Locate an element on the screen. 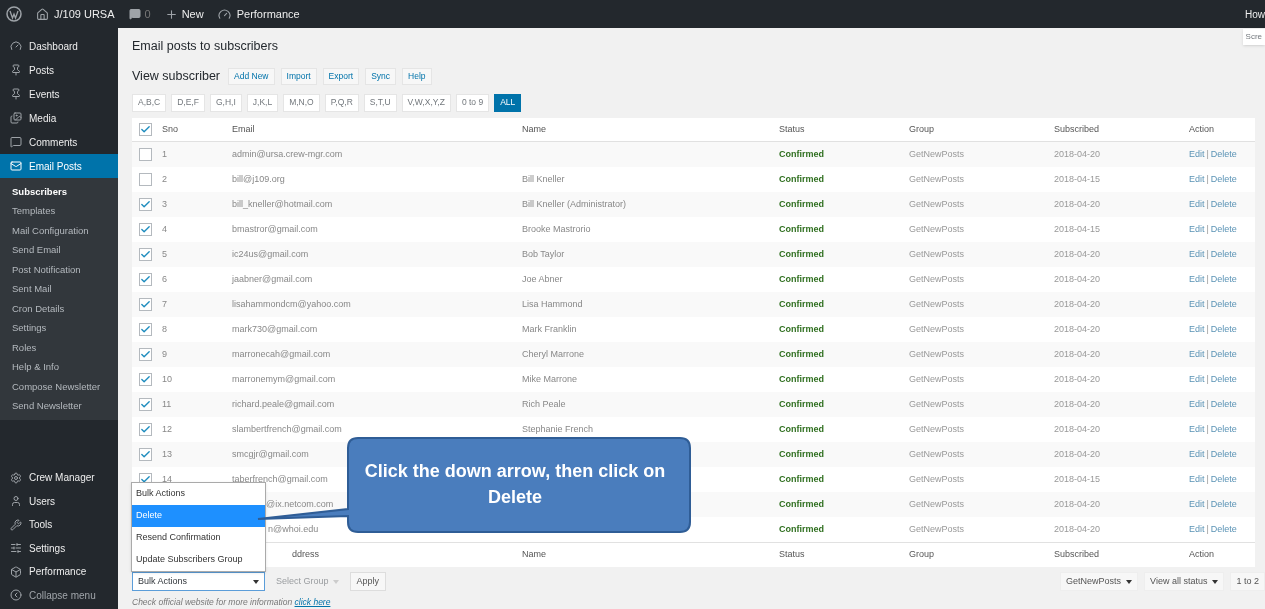 Image resolution: width=1265 pixels, height=609 pixels. letter-filter: G,H,I is located at coordinates (225, 102).